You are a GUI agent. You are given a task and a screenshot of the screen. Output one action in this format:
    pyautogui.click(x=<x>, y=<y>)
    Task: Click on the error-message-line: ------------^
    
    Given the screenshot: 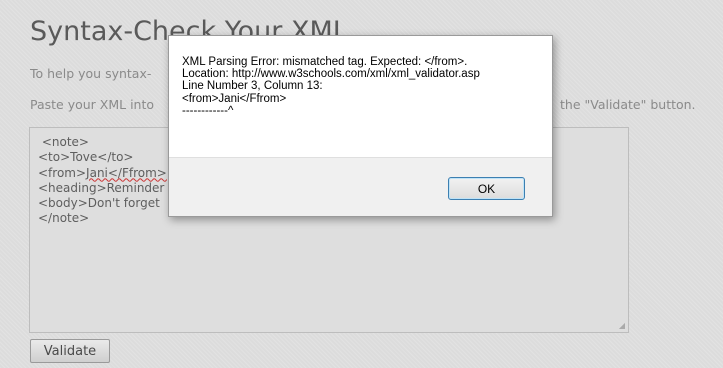 What is the action you would take?
    pyautogui.click(x=208, y=110)
    